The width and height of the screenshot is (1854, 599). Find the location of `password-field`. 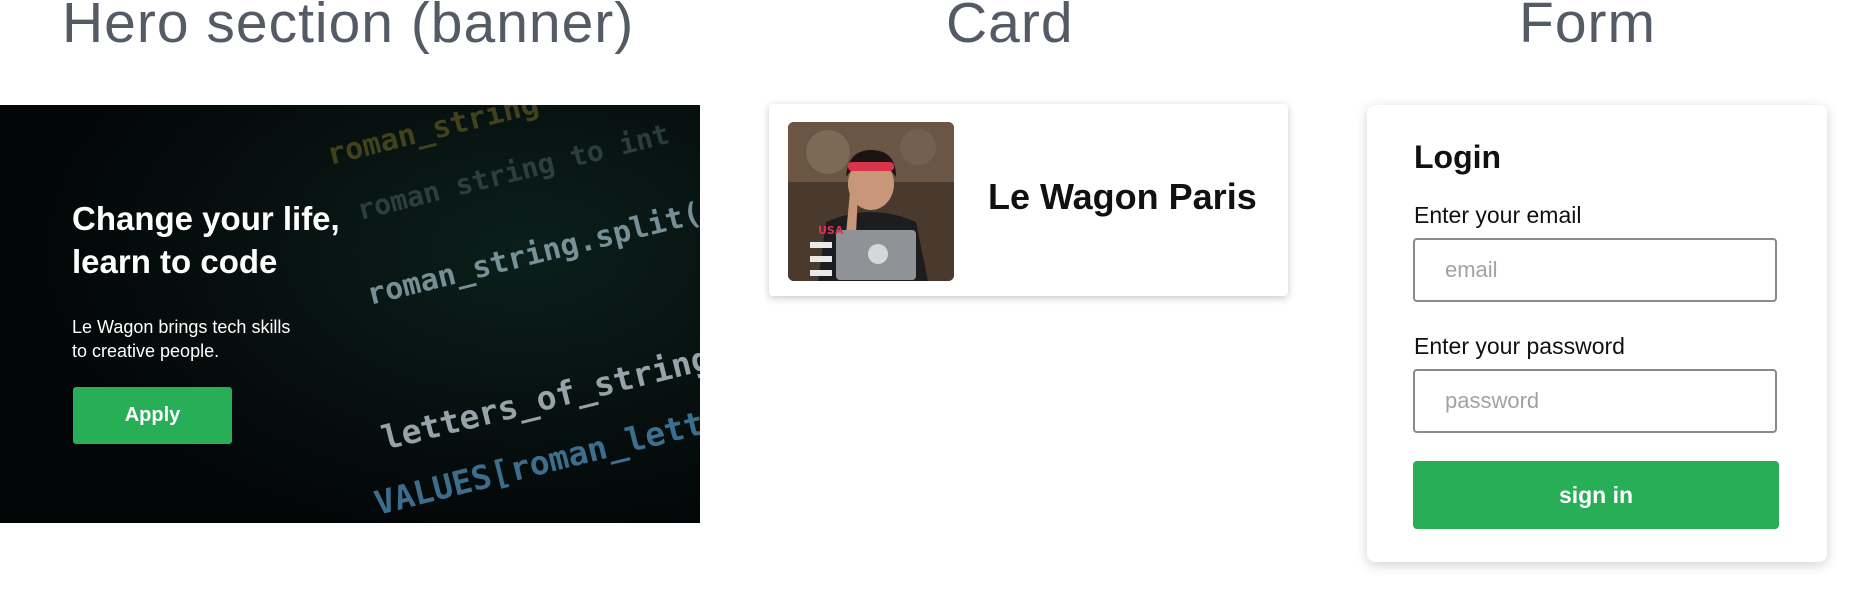

password-field is located at coordinates (1595, 401).